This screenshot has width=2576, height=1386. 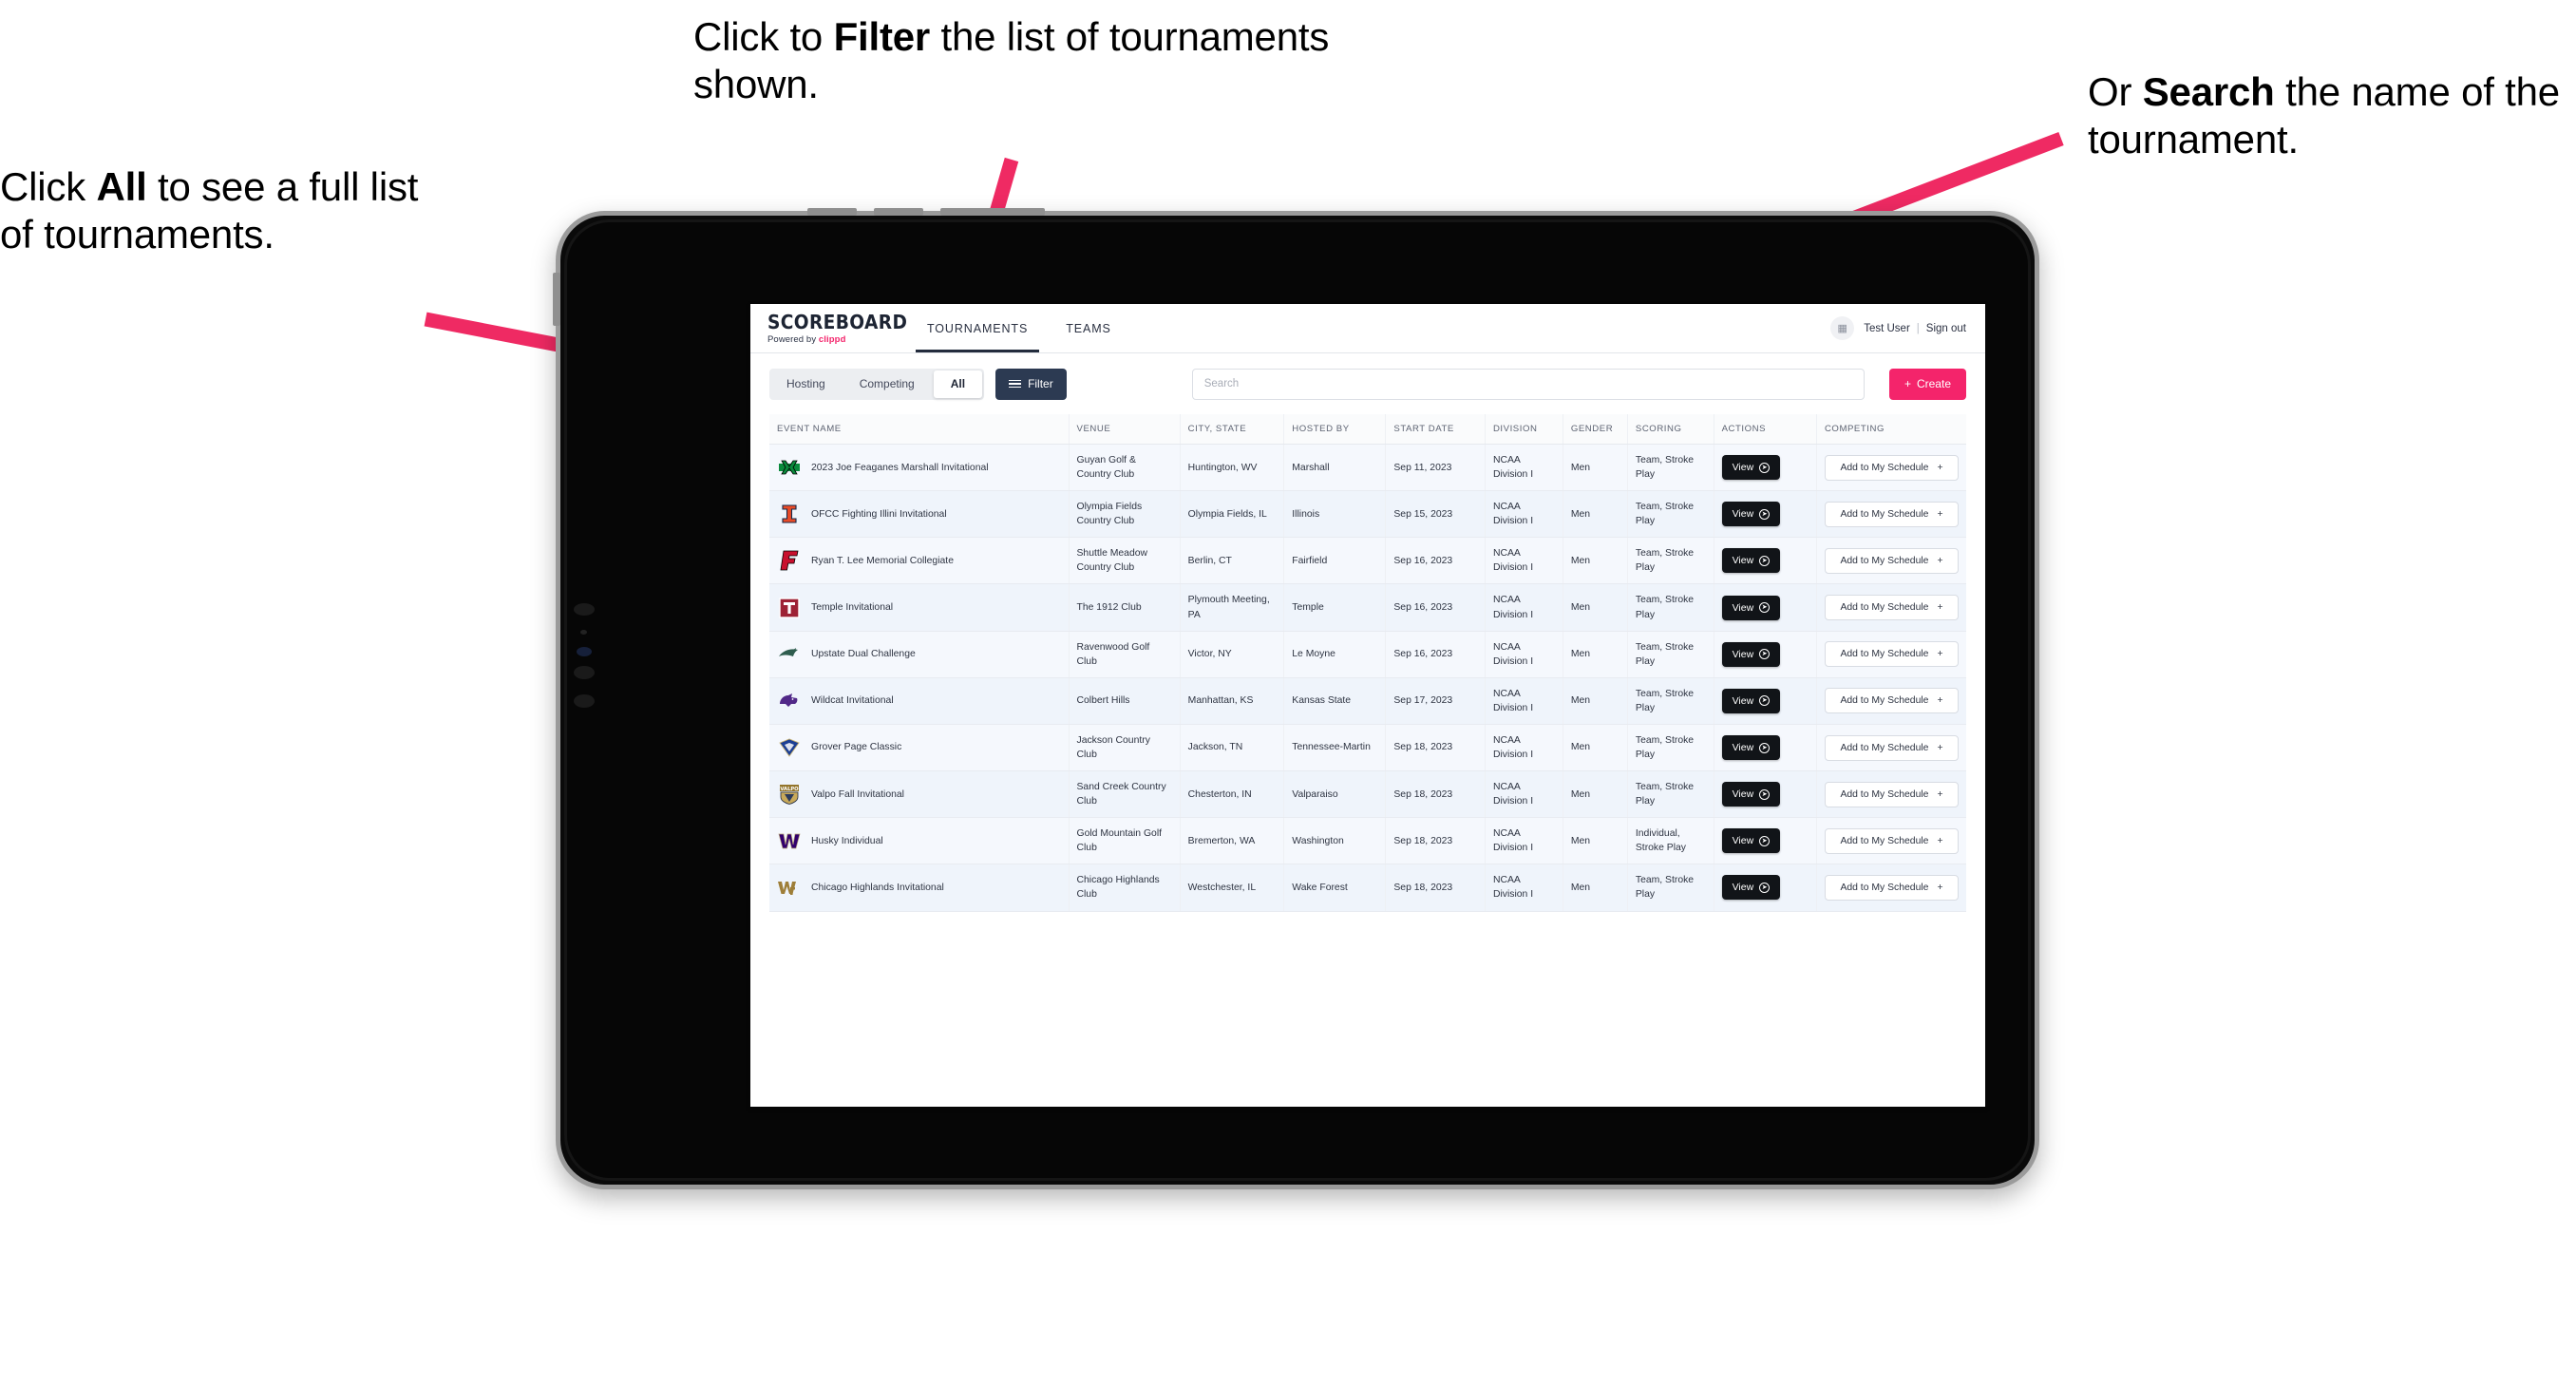 I want to click on cell-city-state: Chesterton, IN, so click(x=1232, y=794).